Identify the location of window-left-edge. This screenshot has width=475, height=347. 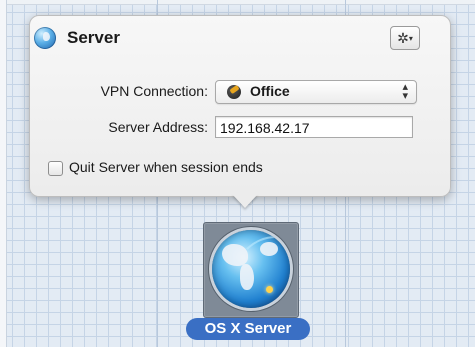
(3, 173).